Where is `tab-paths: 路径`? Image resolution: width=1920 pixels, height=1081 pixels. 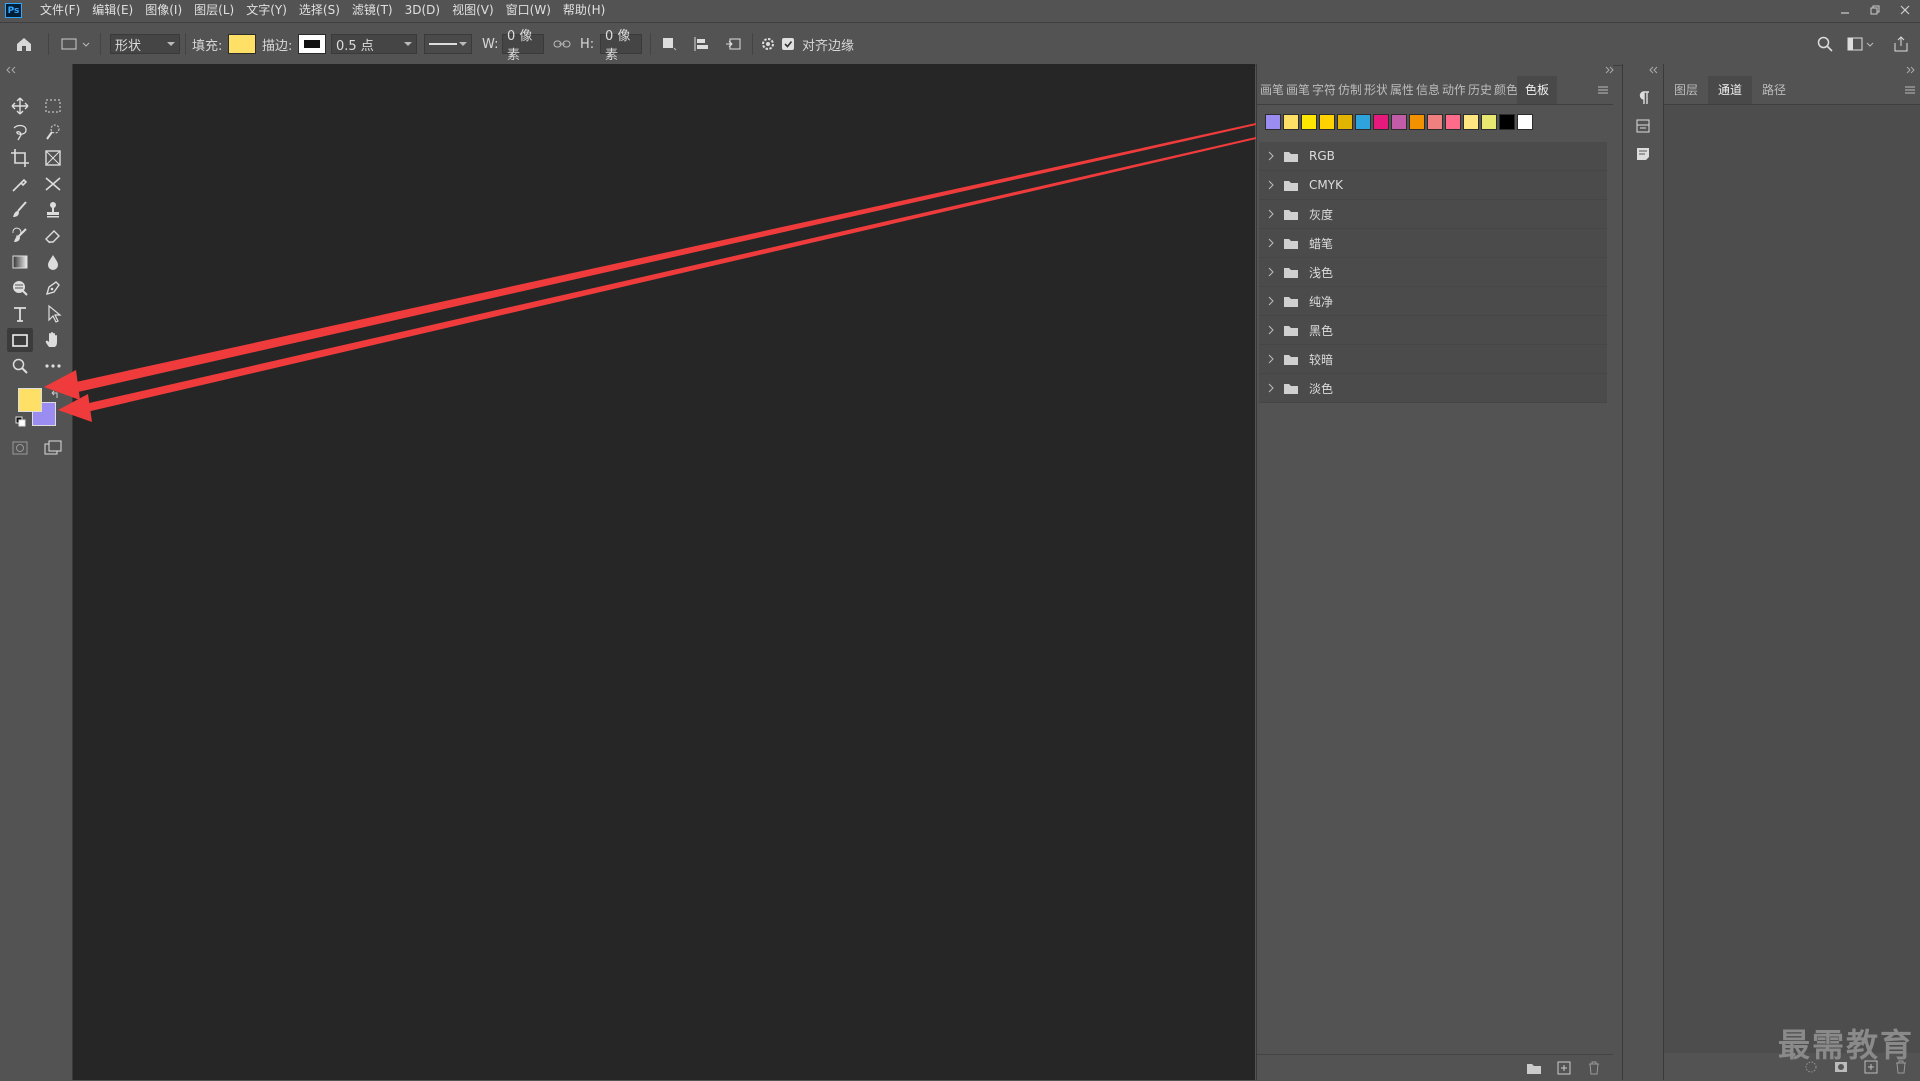 tab-paths: 路径 is located at coordinates (1774, 90).